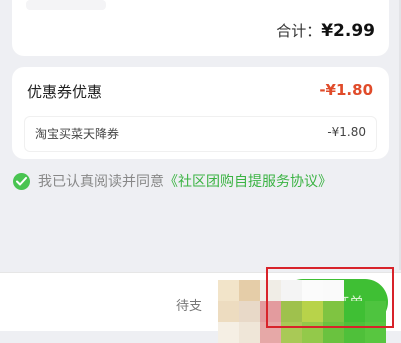  Describe the element at coordinates (66, 5) in the screenshot. I see `product-chip` at that location.